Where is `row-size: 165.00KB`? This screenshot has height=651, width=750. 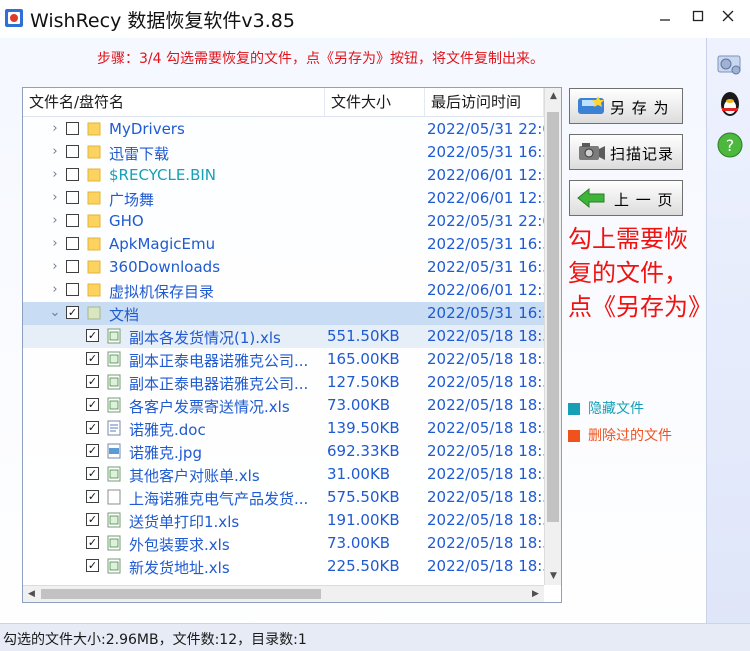 row-size: 165.00KB is located at coordinates (363, 359).